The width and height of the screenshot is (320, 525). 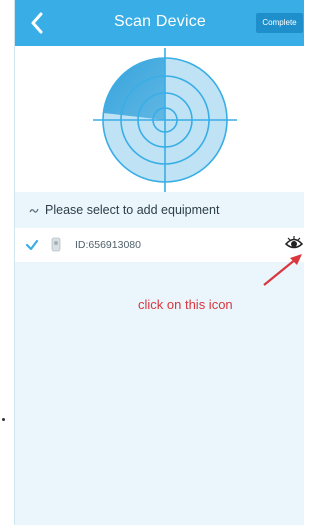 I want to click on page-title: Scan Device, so click(x=160, y=21).